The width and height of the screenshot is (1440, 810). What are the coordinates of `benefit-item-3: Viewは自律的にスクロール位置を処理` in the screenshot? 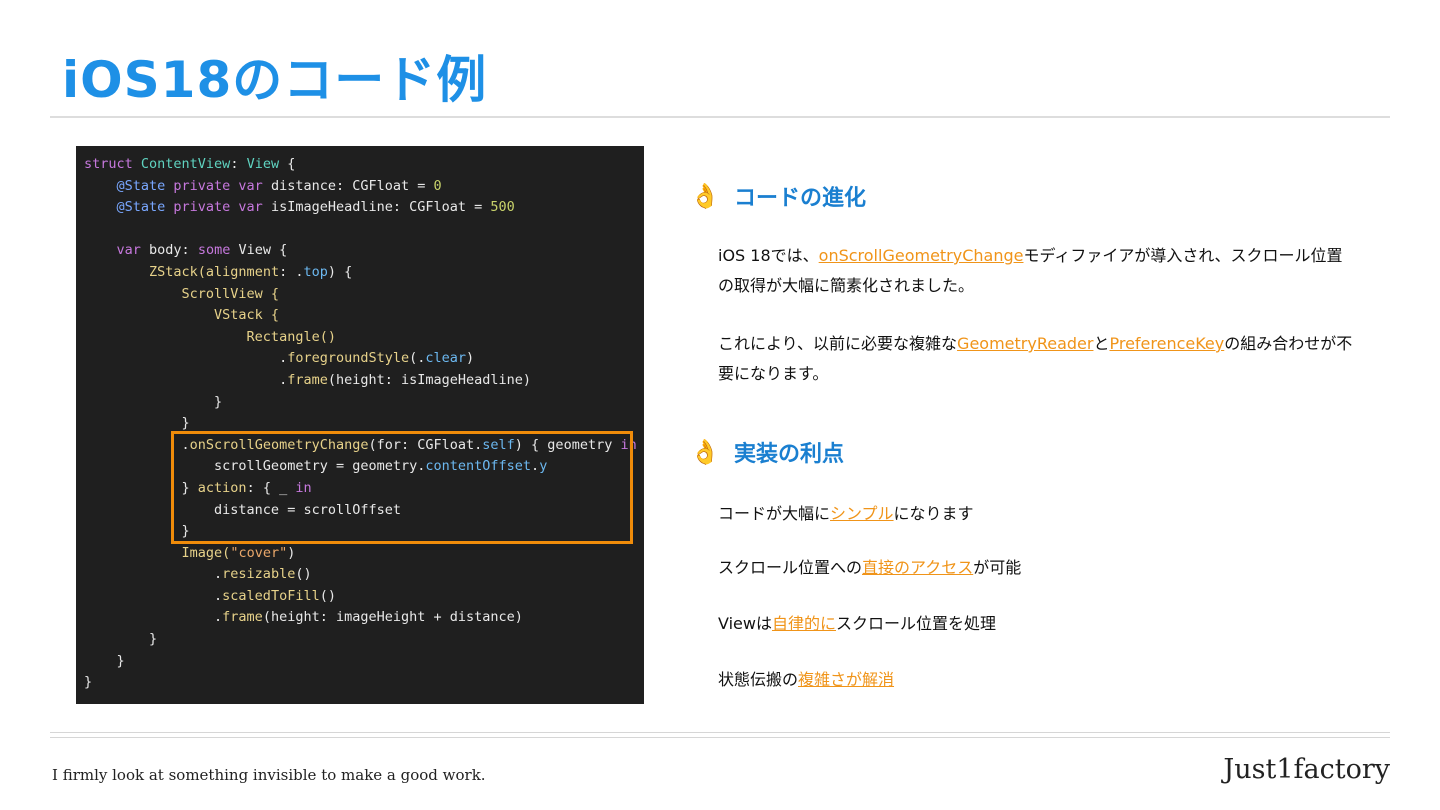 It's located at (857, 623).